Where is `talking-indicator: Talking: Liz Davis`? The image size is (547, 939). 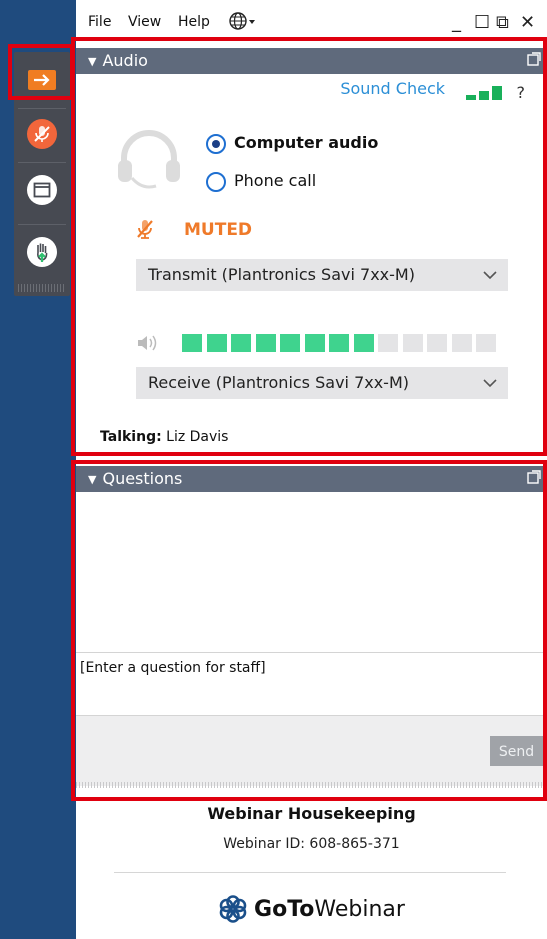
talking-indicator: Talking: Liz Davis is located at coordinates (164, 437).